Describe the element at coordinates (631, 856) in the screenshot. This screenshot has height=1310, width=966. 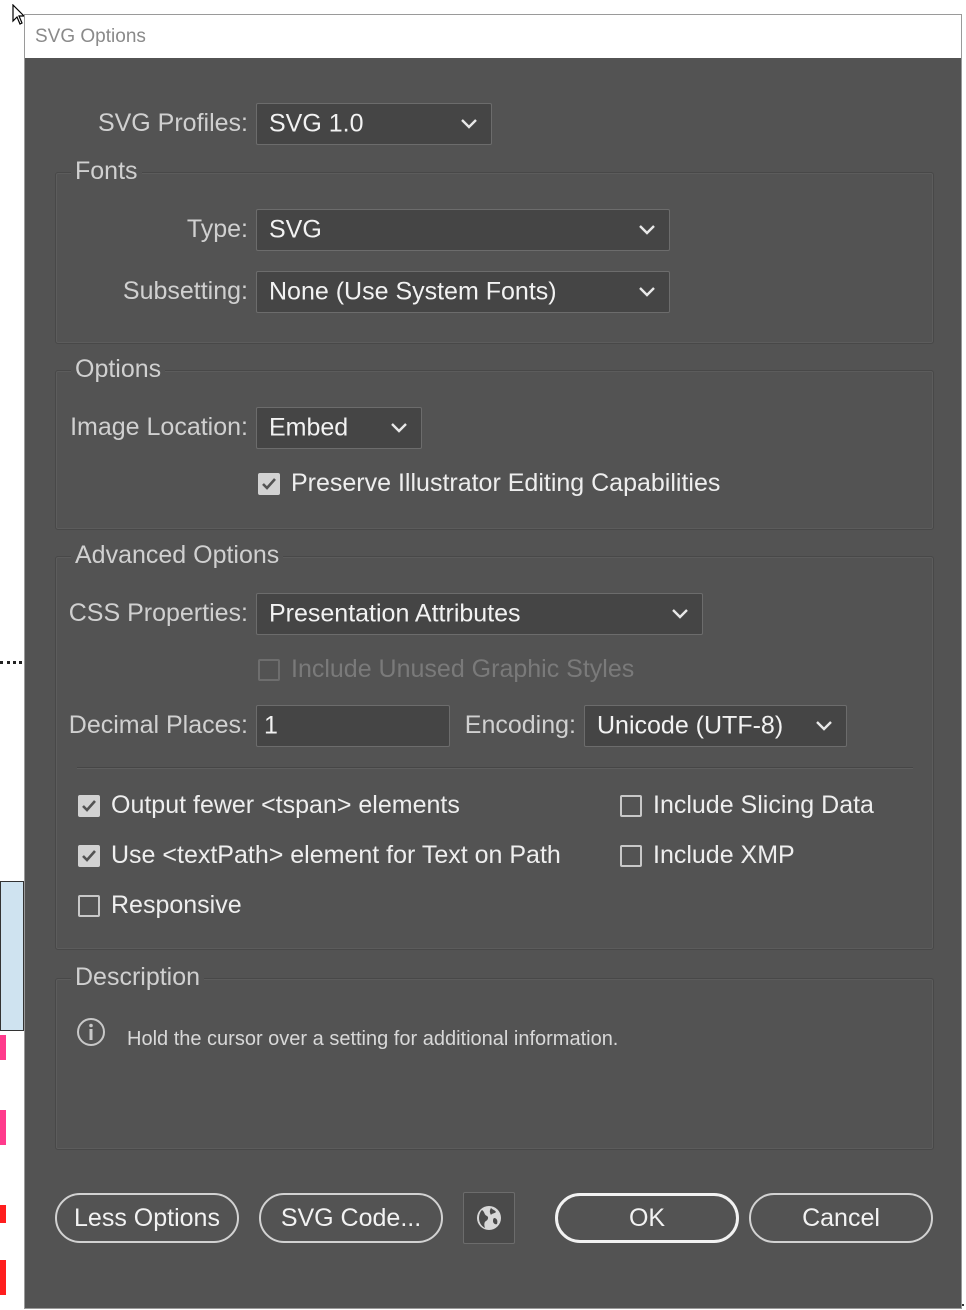
I see `include-xmp-checkbox` at that location.